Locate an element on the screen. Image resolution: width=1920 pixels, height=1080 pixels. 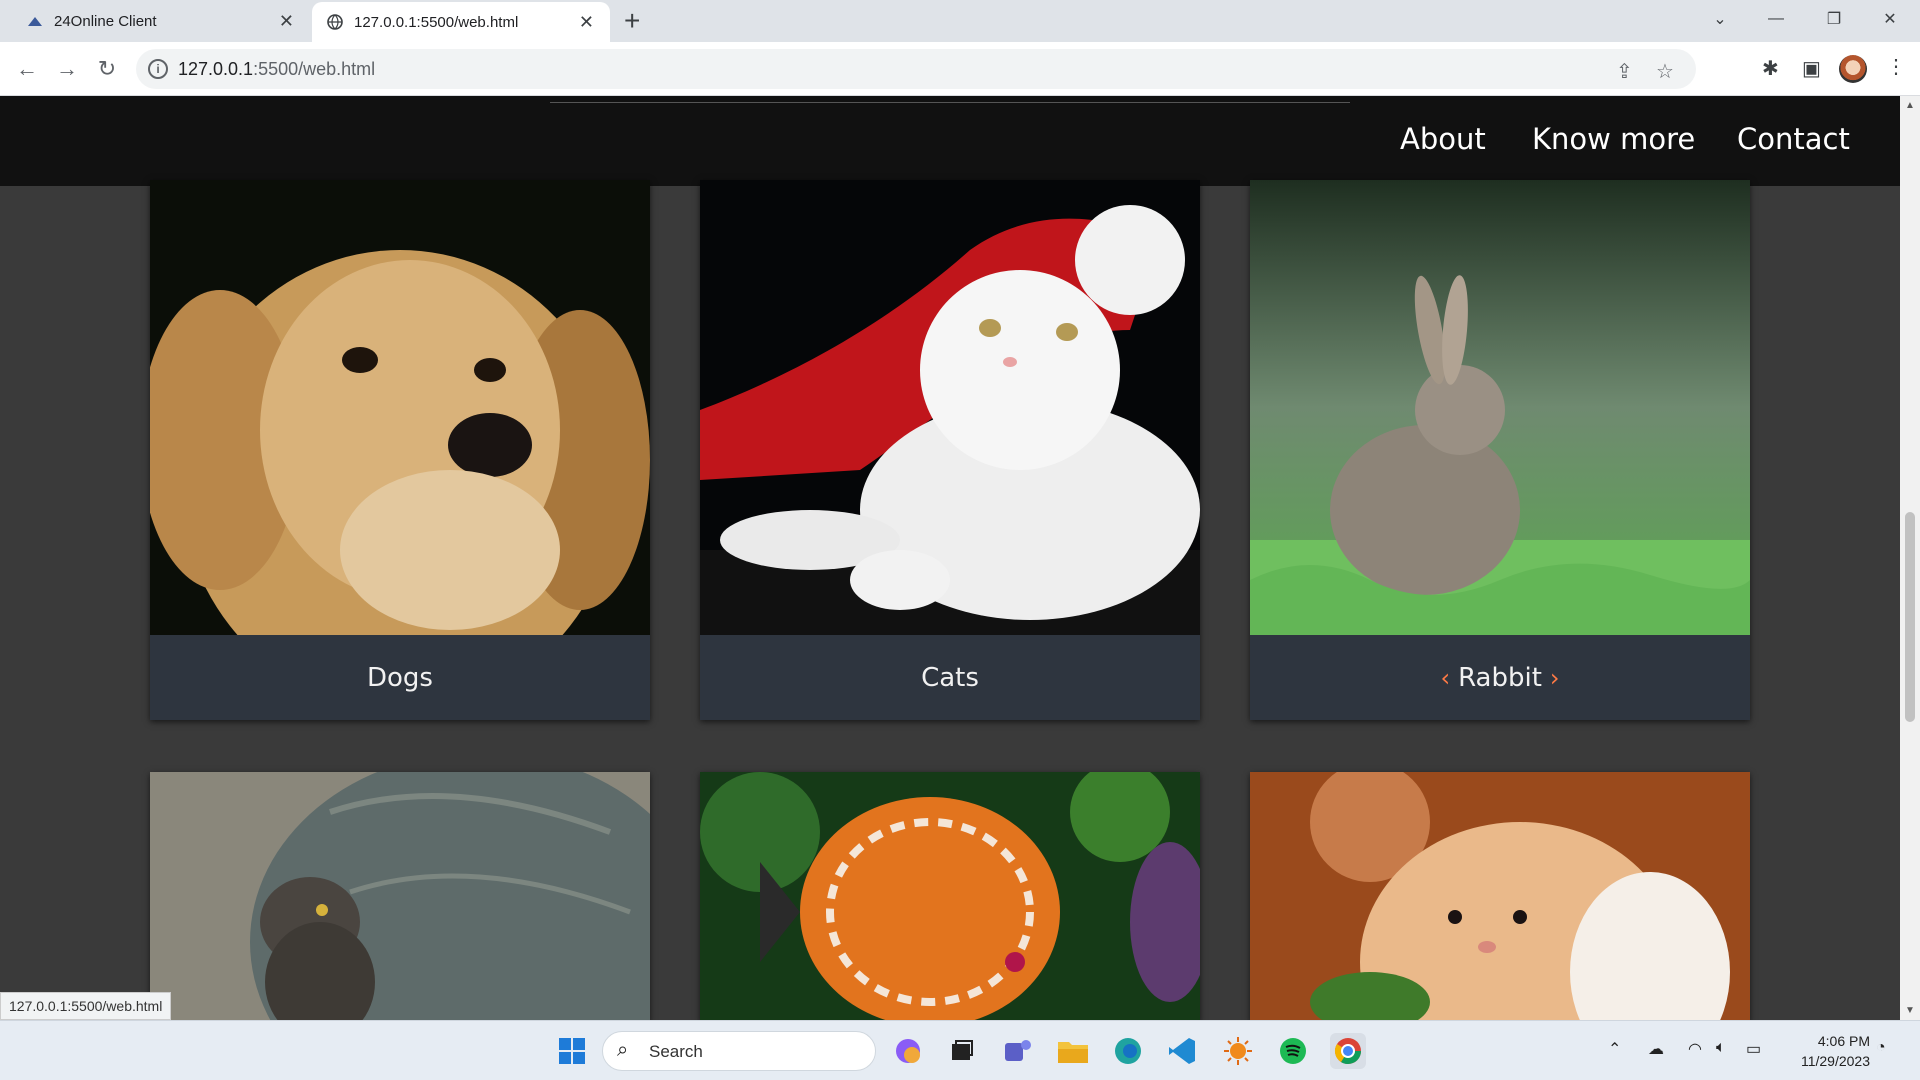
reload-icon: ↻ is located at coordinates (107, 69).